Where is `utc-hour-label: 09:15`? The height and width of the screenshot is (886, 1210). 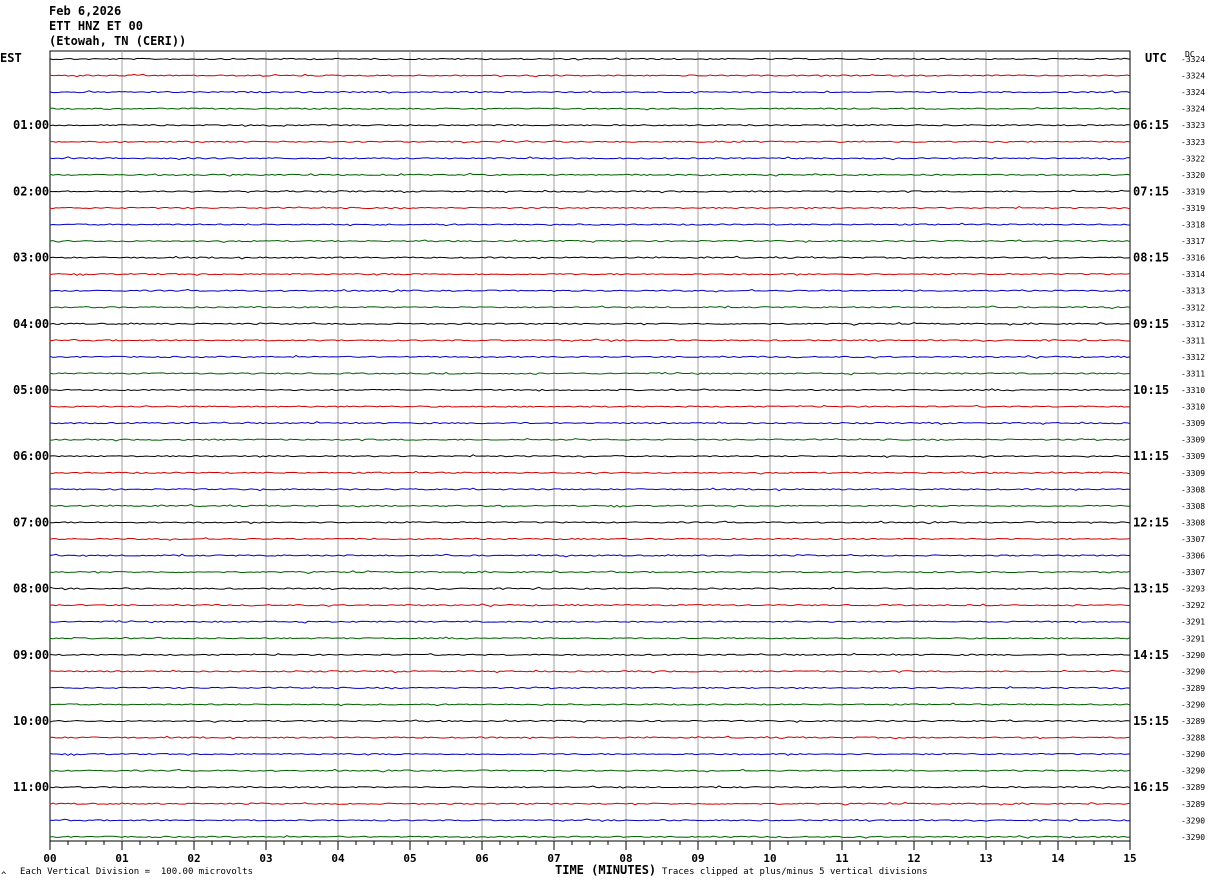
utc-hour-label: 09:15 is located at coordinates (1151, 324).